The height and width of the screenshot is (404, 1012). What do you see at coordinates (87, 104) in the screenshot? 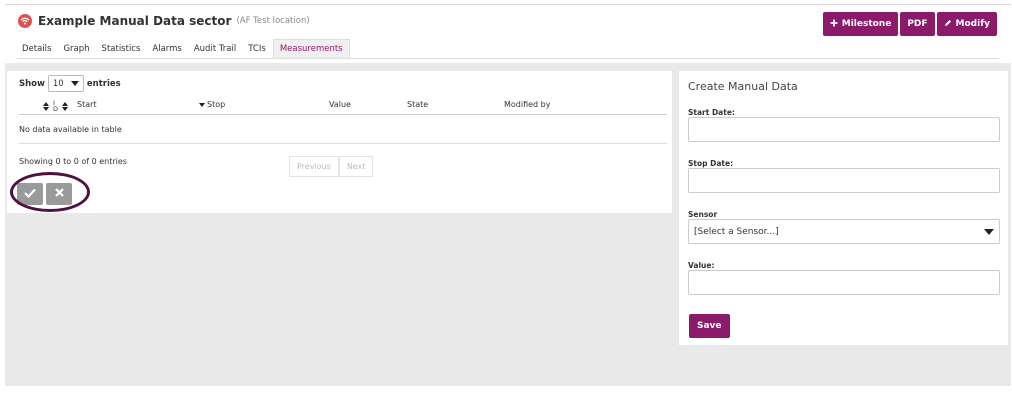
I see `column-header-start: Start` at bounding box center [87, 104].